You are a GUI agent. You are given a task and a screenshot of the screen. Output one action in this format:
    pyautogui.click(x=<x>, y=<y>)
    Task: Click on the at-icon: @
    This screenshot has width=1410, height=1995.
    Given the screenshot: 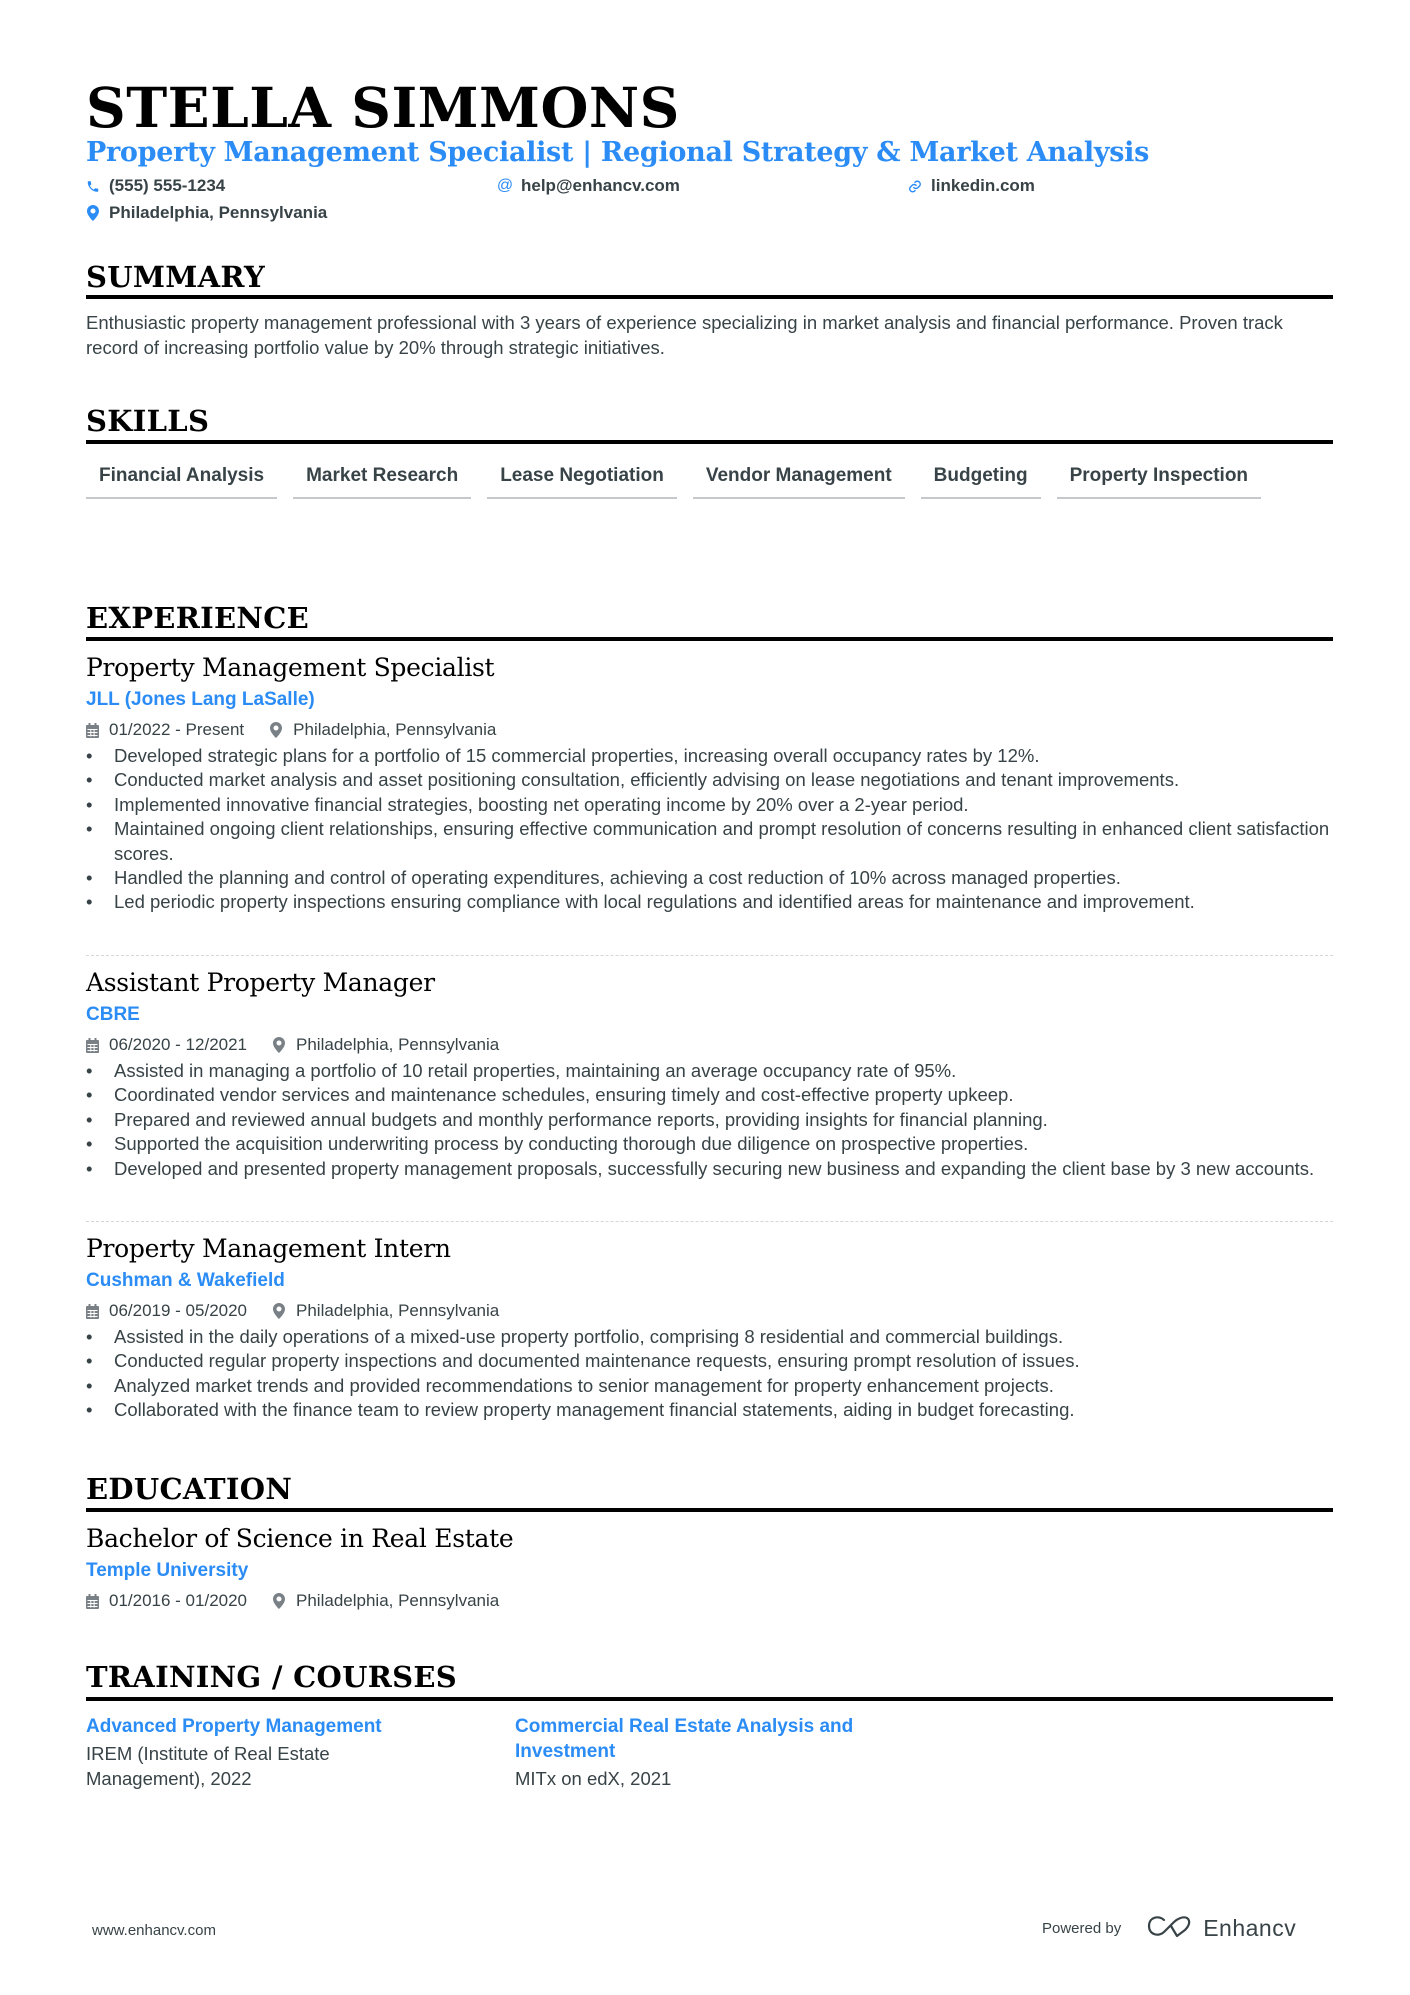 What is the action you would take?
    pyautogui.click(x=505, y=185)
    